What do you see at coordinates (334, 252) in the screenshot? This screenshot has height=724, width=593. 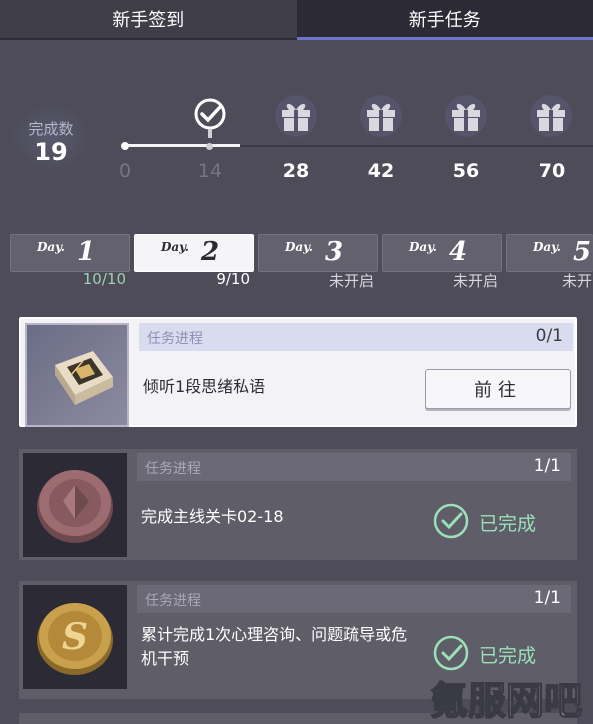 I see `day-number: 3` at bounding box center [334, 252].